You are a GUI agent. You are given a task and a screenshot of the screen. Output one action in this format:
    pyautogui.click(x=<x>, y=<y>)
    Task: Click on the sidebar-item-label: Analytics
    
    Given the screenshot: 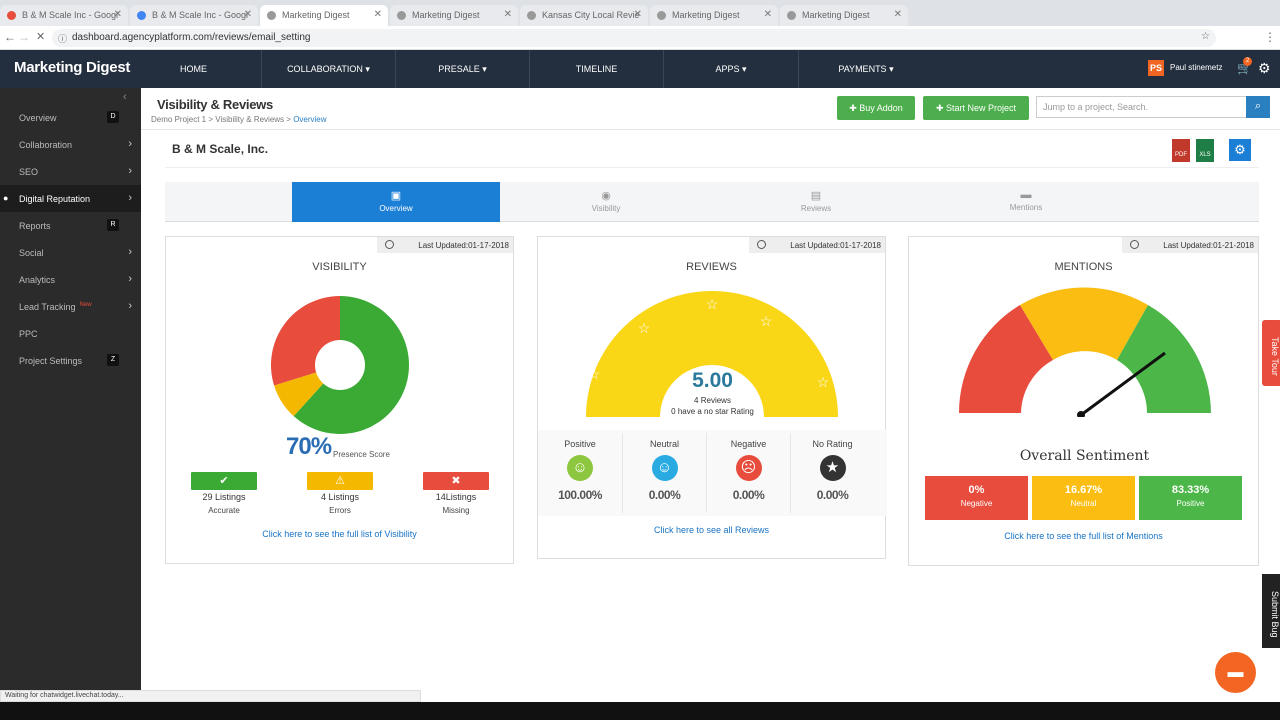 What is the action you would take?
    pyautogui.click(x=37, y=280)
    